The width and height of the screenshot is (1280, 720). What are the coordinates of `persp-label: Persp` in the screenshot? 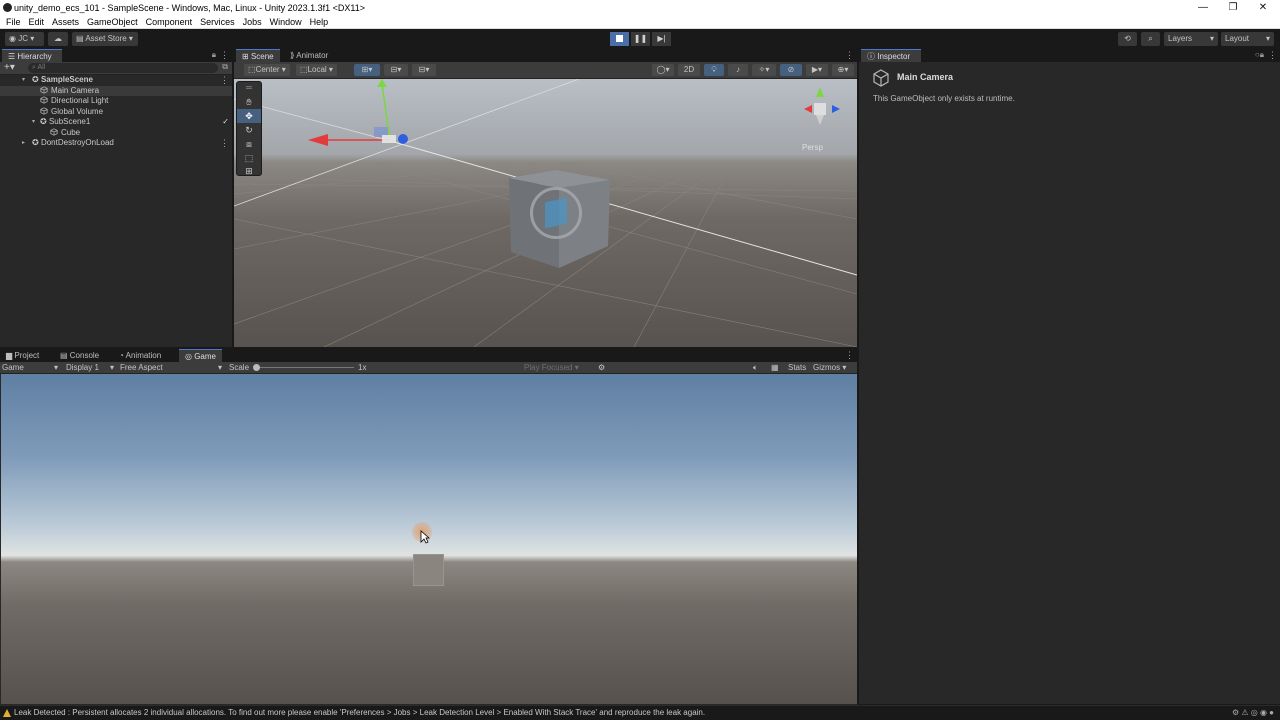 It's located at (812, 147).